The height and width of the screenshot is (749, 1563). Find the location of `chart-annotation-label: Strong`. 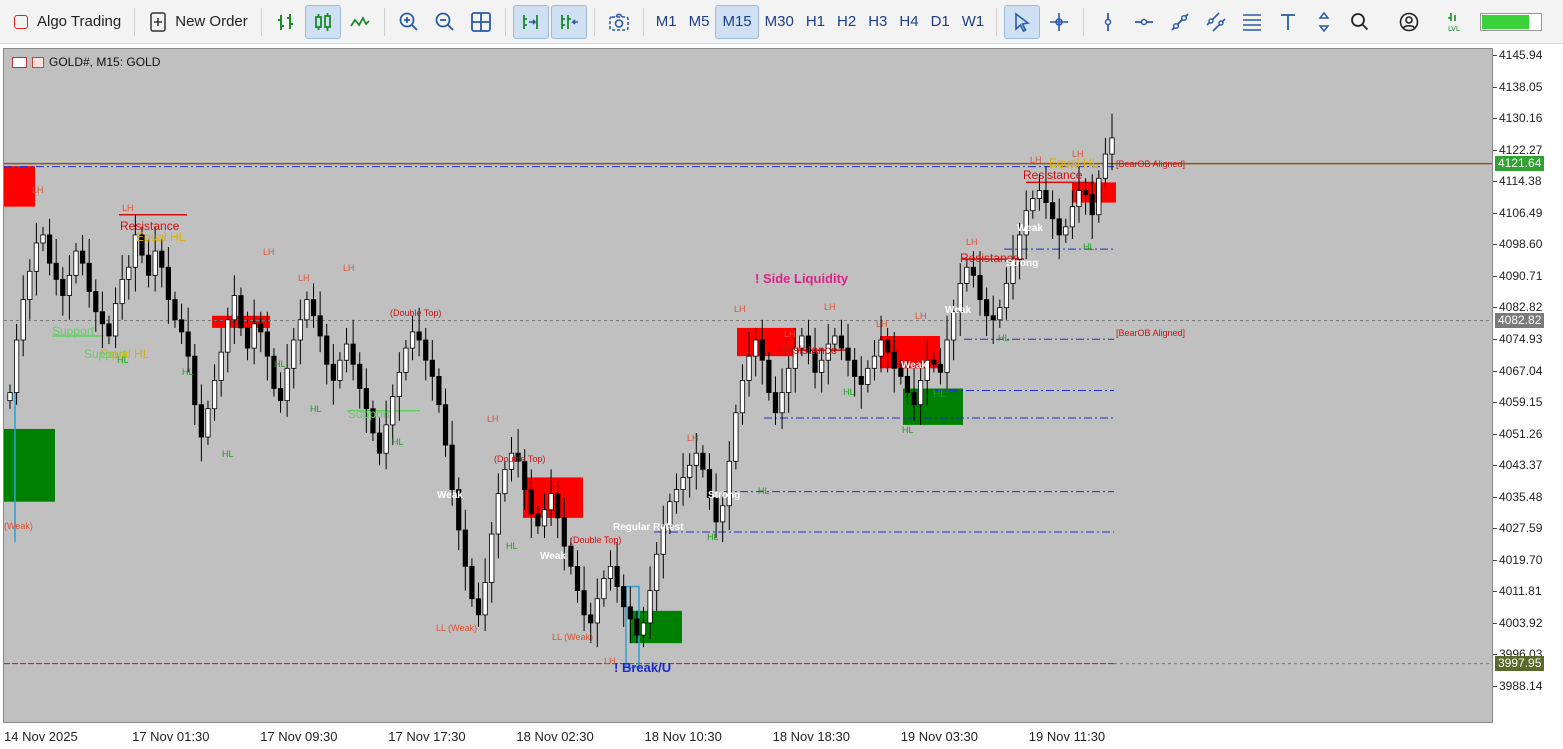

chart-annotation-label: Strong is located at coordinates (1022, 263).